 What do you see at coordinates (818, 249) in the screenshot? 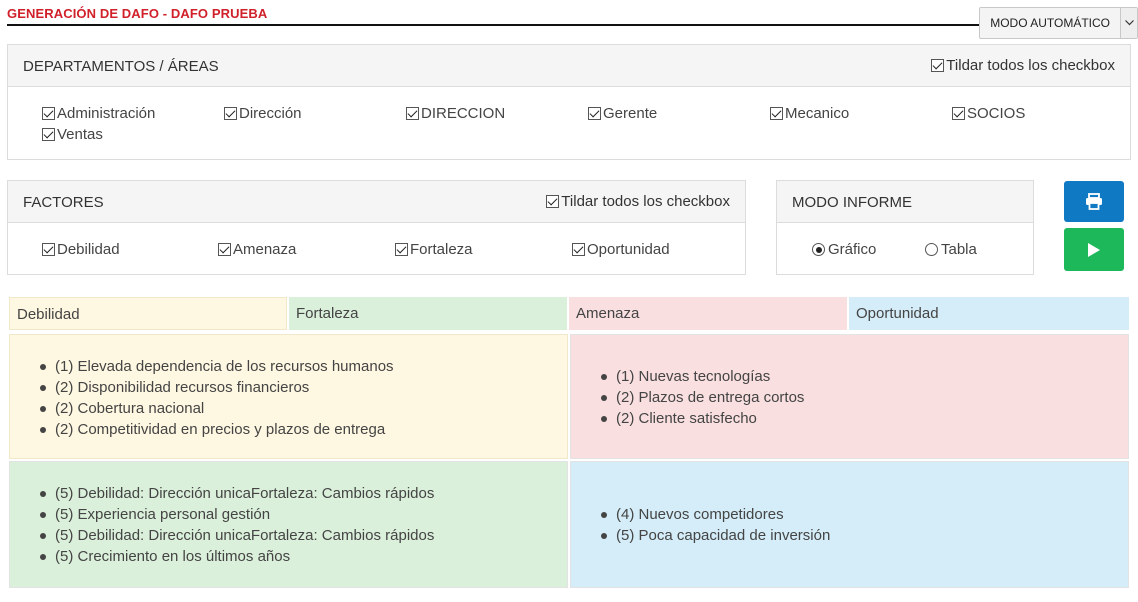
I see `radio-selected-icon` at bounding box center [818, 249].